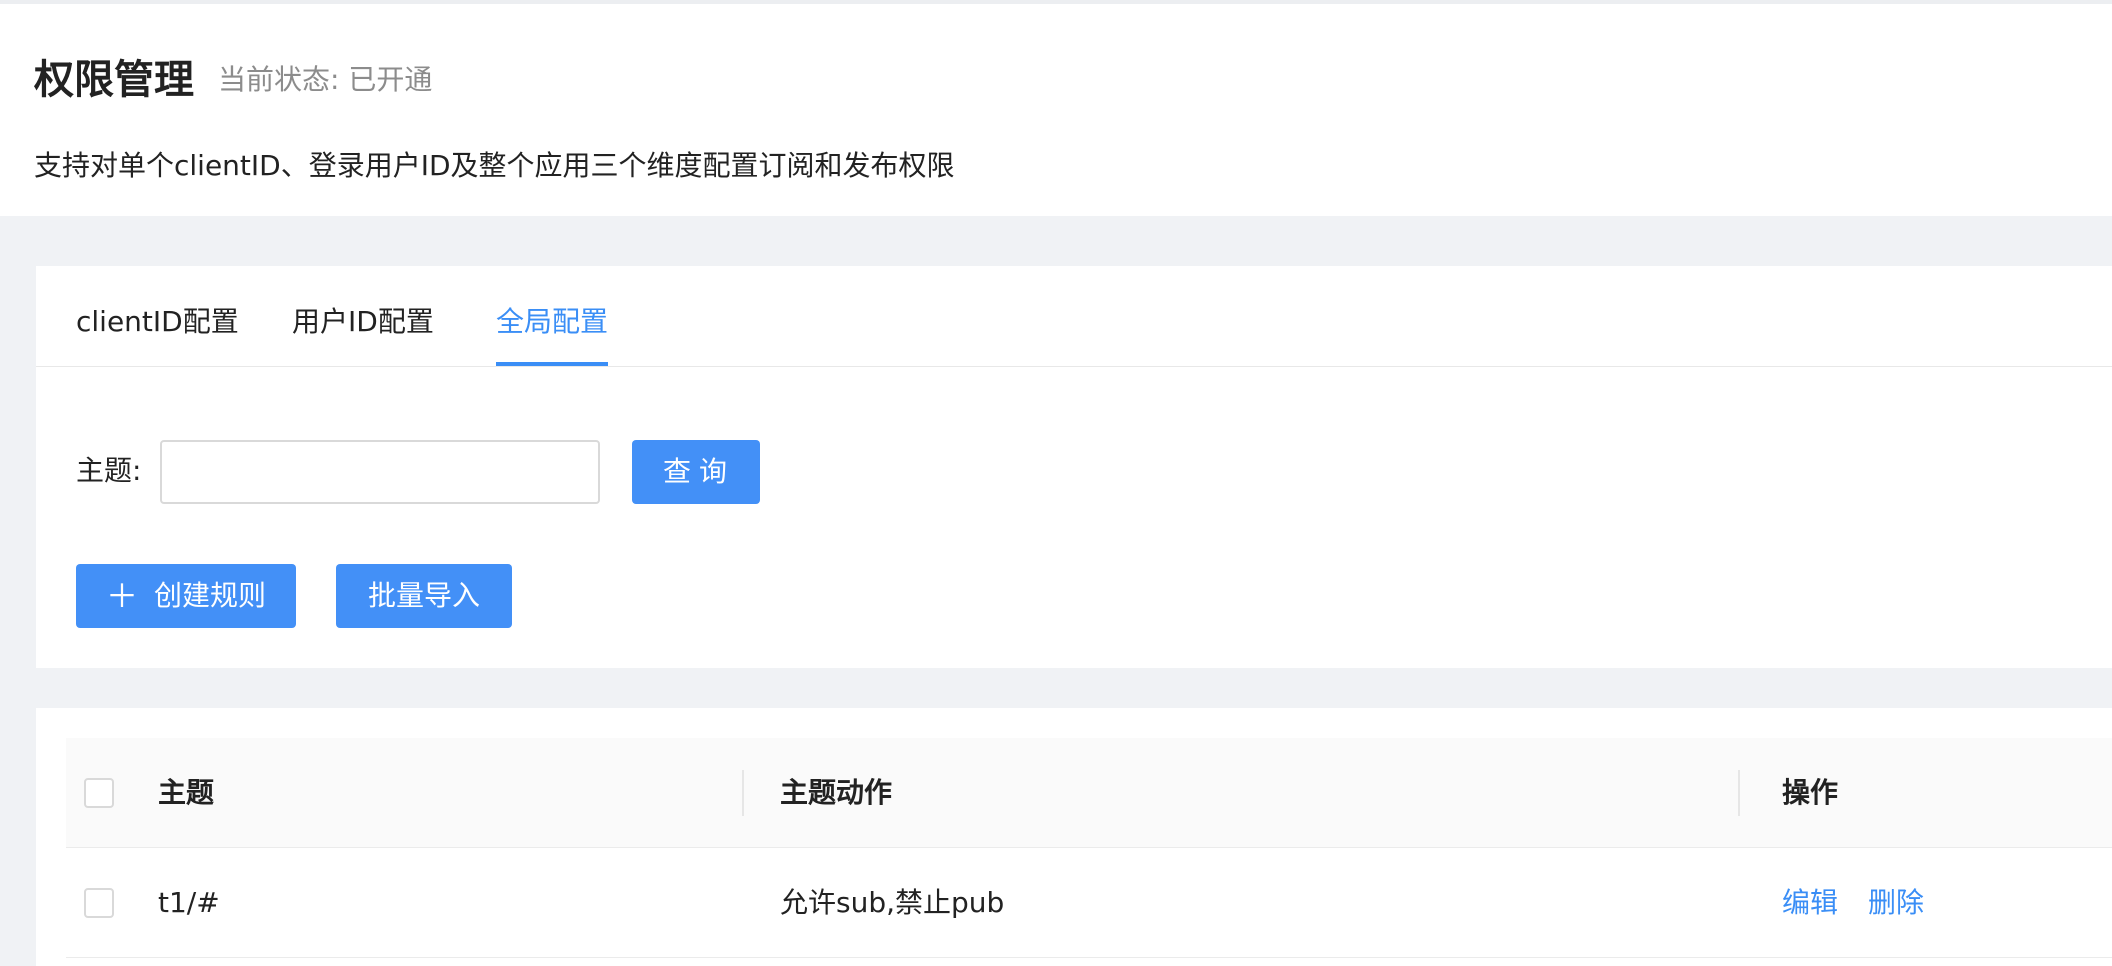 Image resolution: width=2112 pixels, height=966 pixels. Describe the element at coordinates (109, 470) in the screenshot. I see `topic-search-label: 主题:` at that location.